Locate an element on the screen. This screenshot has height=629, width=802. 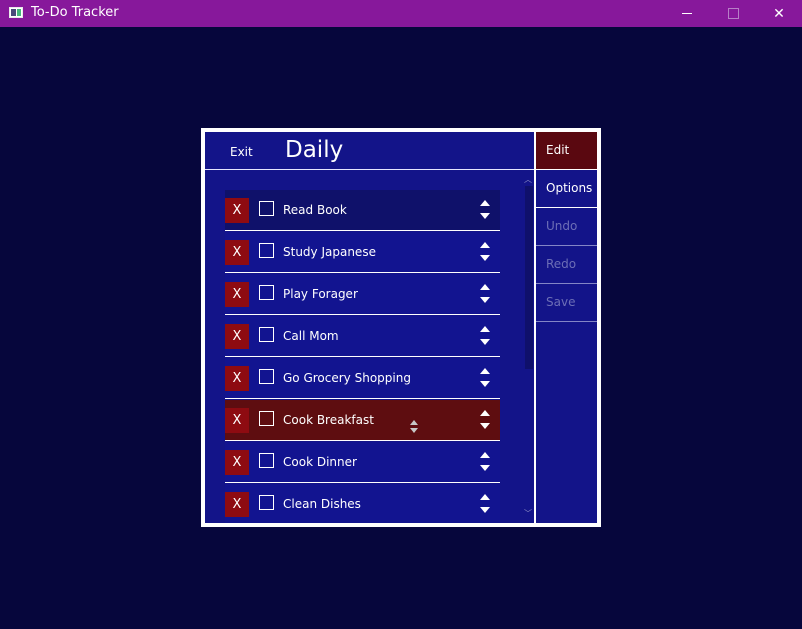
undo-button: Undo is located at coordinates (566, 227).